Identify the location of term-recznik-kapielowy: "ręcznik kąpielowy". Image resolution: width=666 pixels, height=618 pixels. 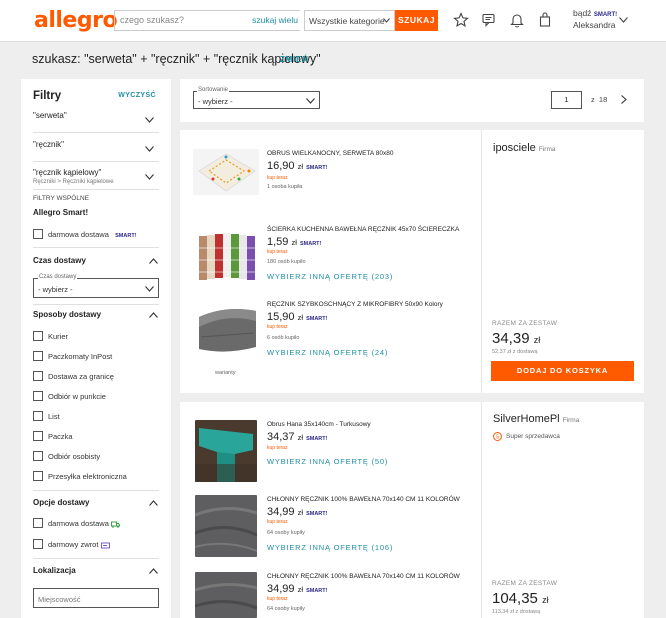
(67, 172).